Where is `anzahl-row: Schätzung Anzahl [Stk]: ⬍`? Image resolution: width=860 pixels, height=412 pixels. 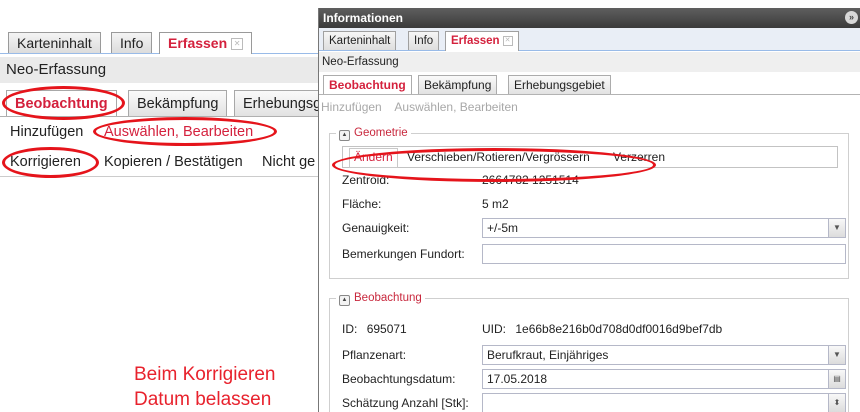
anzahl-row: Schätzung Anzahl [Stk]: ⬍ is located at coordinates (594, 402).